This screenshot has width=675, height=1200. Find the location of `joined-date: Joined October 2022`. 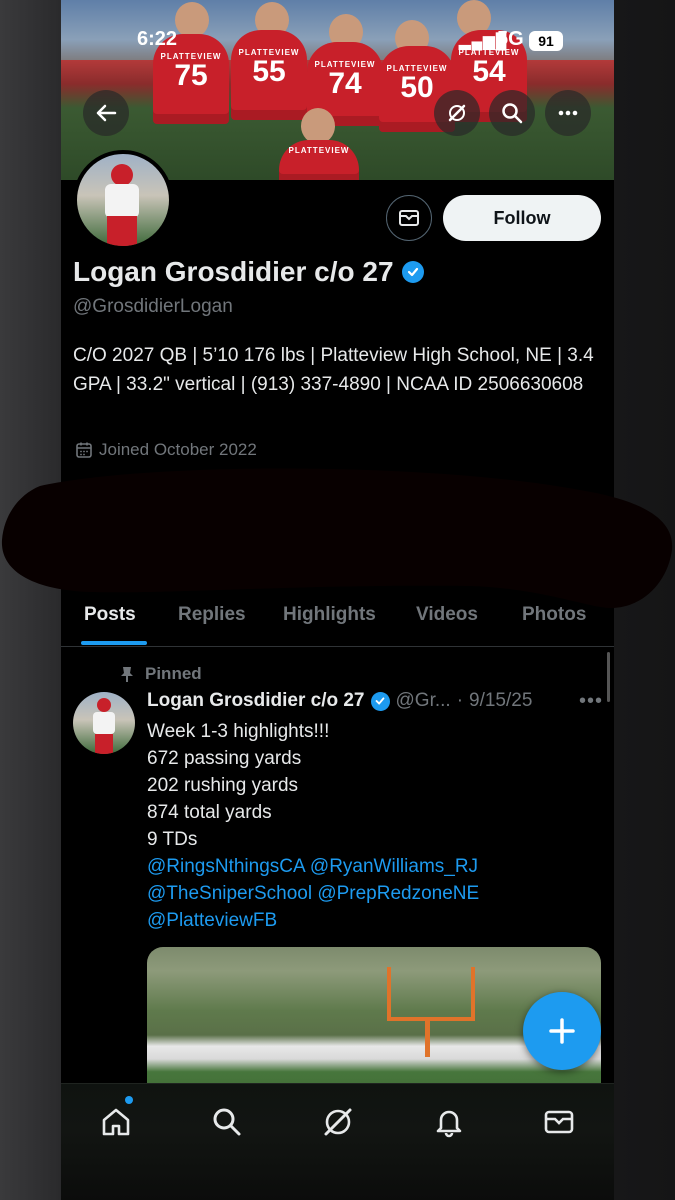

joined-date: Joined October 2022 is located at coordinates (166, 450).